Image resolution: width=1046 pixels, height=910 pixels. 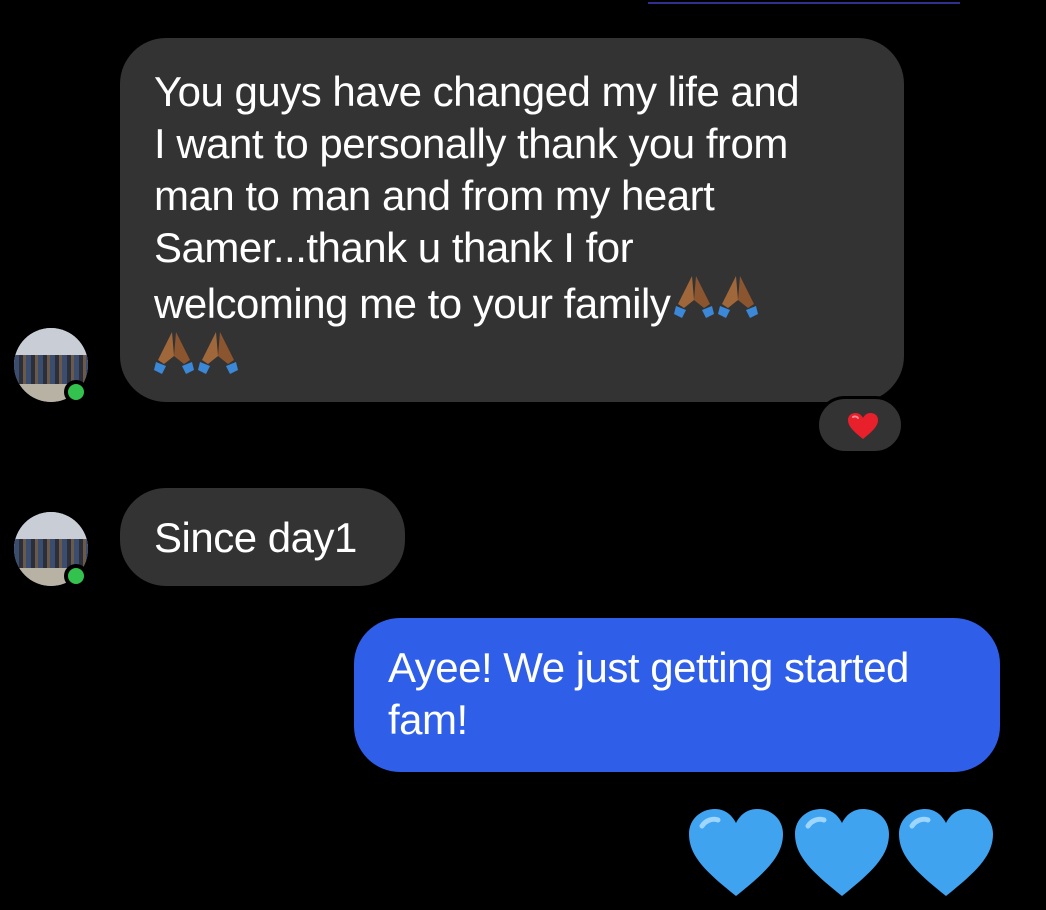 I want to click on message-reaction, so click(x=860, y=425).